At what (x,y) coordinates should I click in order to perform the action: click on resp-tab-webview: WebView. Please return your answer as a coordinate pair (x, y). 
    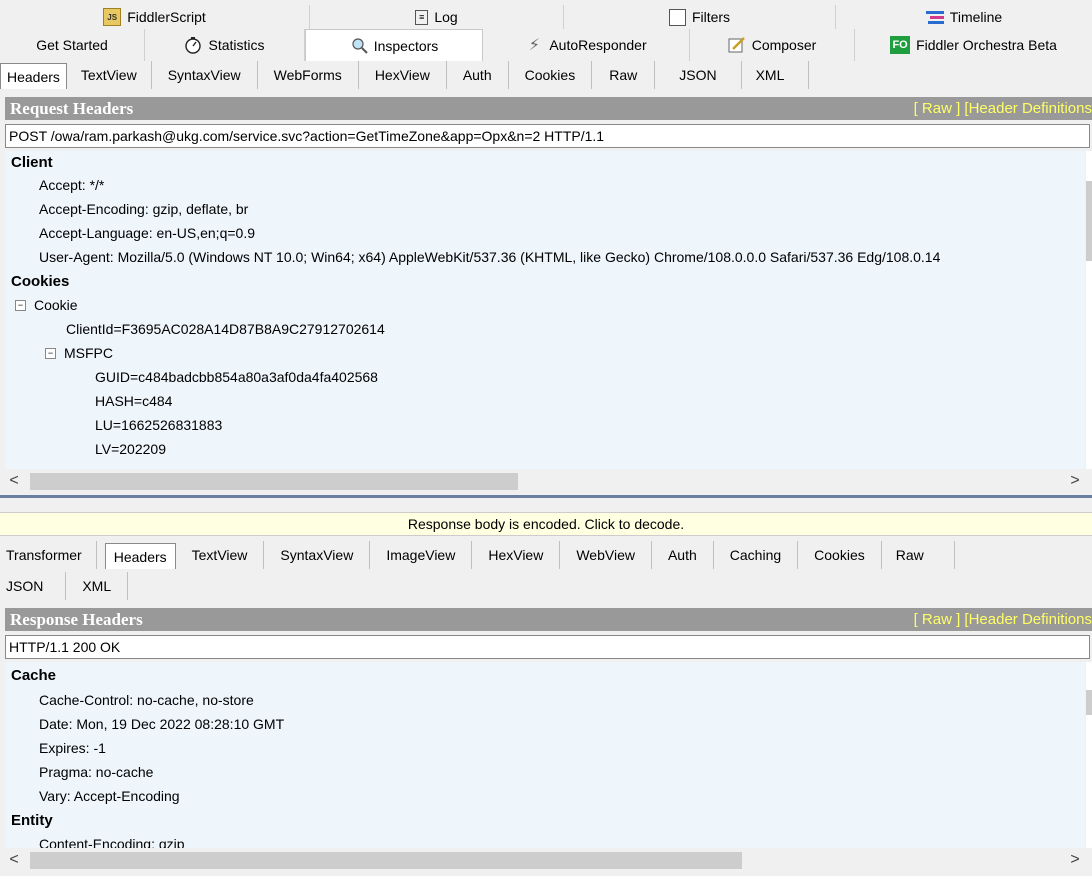
    Looking at the image, I should click on (606, 555).